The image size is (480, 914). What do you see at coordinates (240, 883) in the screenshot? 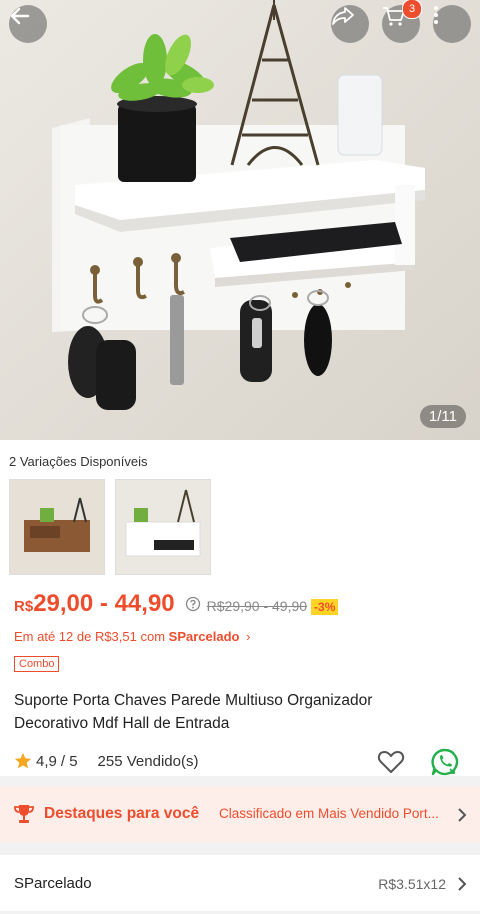
I see `sparcelado-row: SParcelado R$3.51x12` at bounding box center [240, 883].